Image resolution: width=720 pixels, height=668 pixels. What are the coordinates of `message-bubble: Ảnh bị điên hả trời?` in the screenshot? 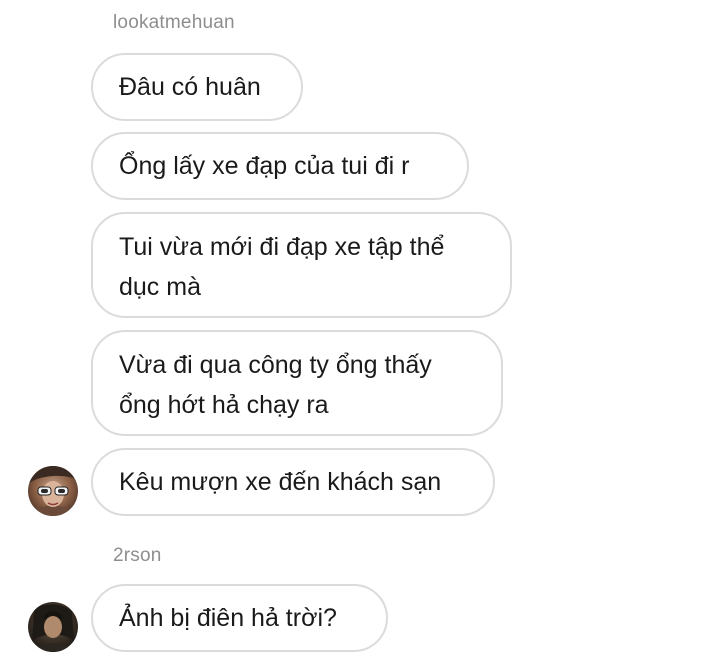 It's located at (239, 618).